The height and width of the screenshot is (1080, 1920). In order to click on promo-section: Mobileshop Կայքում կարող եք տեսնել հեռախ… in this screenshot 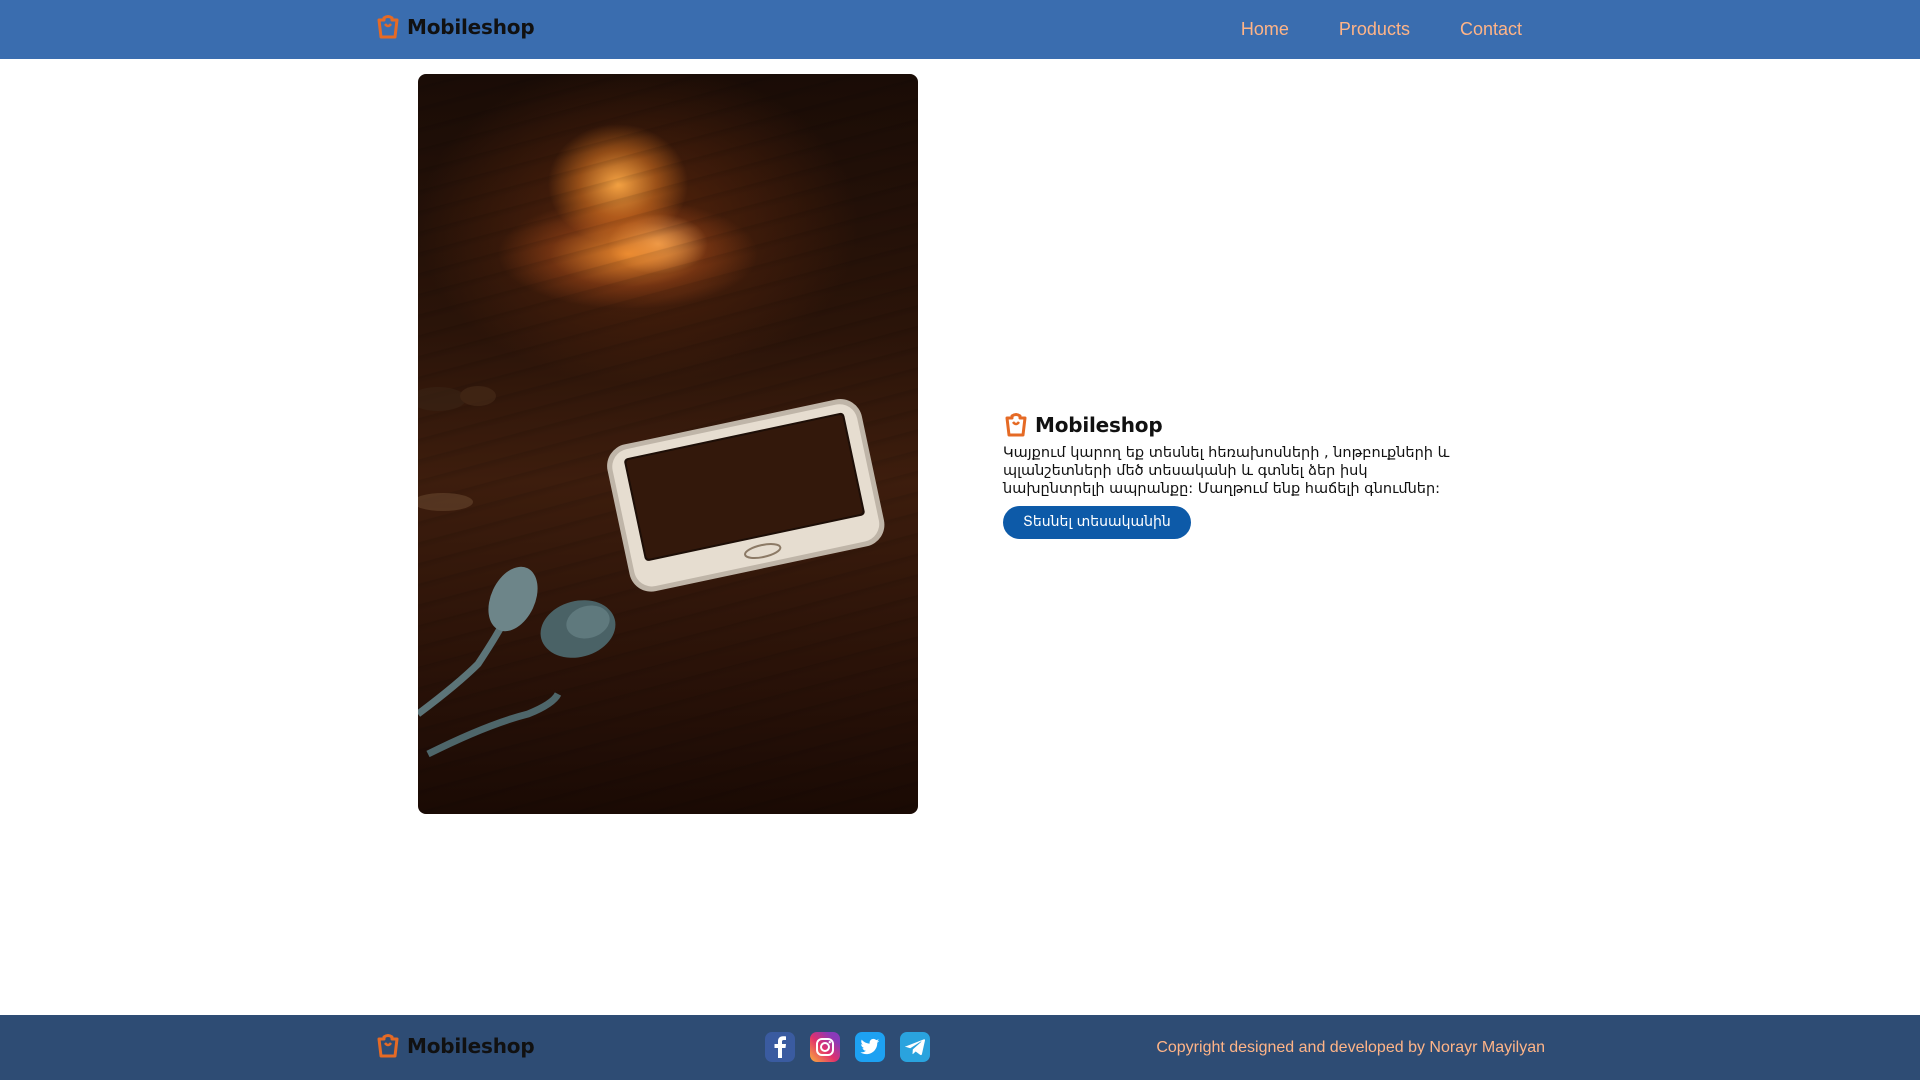, I will do `click(1238, 475)`.